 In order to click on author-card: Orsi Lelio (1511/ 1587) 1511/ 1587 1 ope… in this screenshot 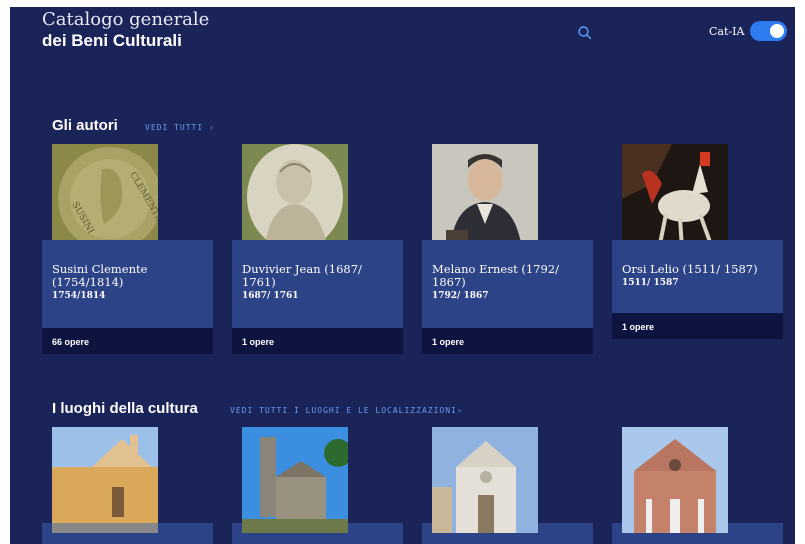, I will do `click(697, 241)`.